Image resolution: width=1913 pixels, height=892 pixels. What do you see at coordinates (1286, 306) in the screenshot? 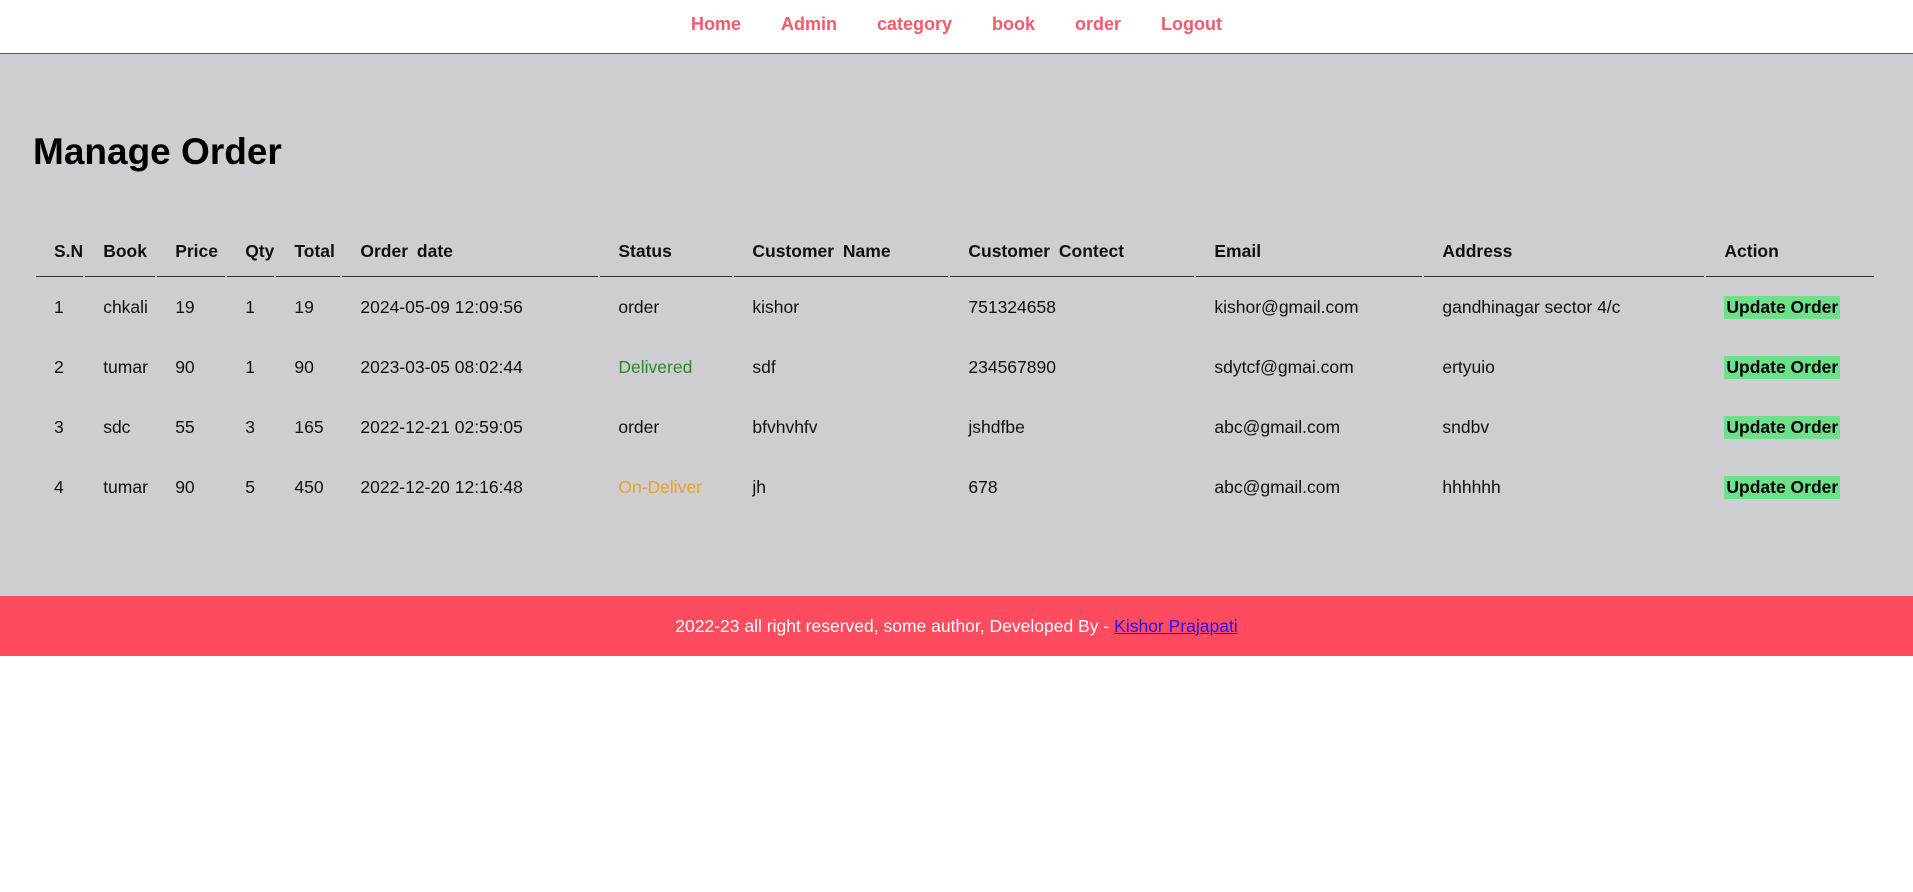
I see `cell-email: kishor@gmail.com` at bounding box center [1286, 306].